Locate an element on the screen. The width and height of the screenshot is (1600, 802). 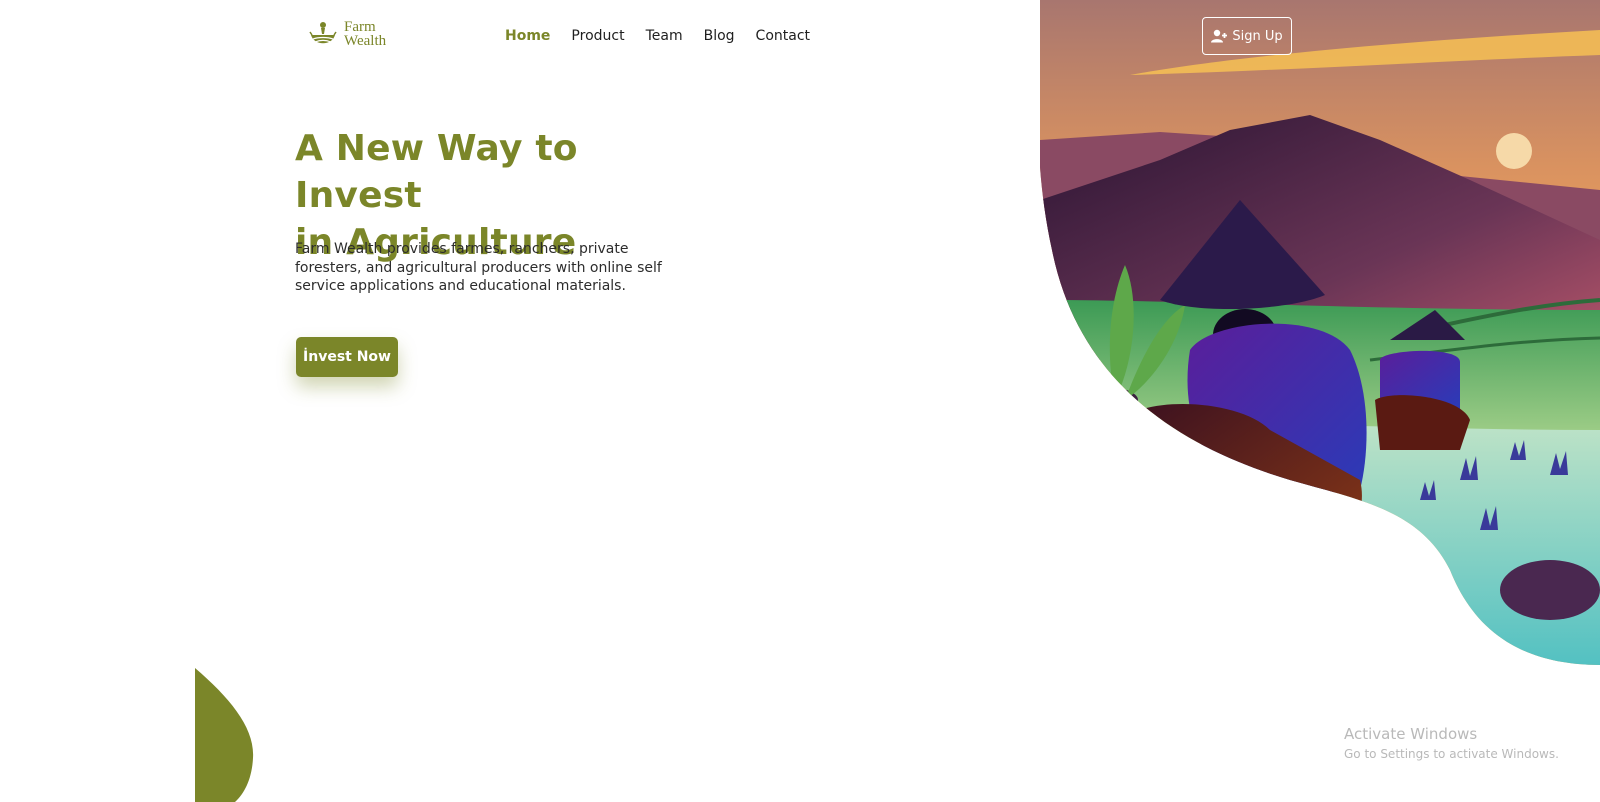
brand-line-1: Farm is located at coordinates (360, 27).